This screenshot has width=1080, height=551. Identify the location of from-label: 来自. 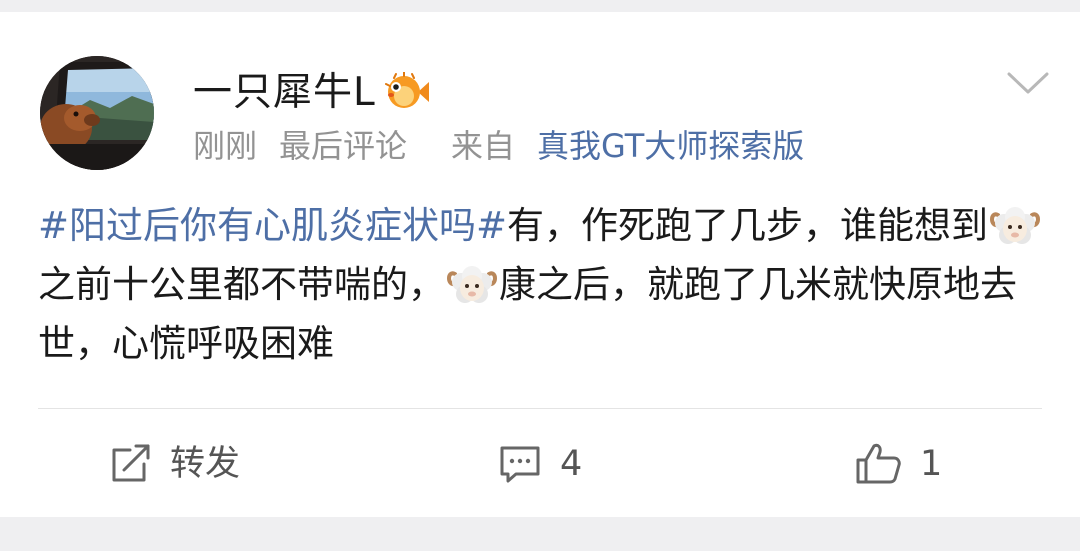
(483, 146).